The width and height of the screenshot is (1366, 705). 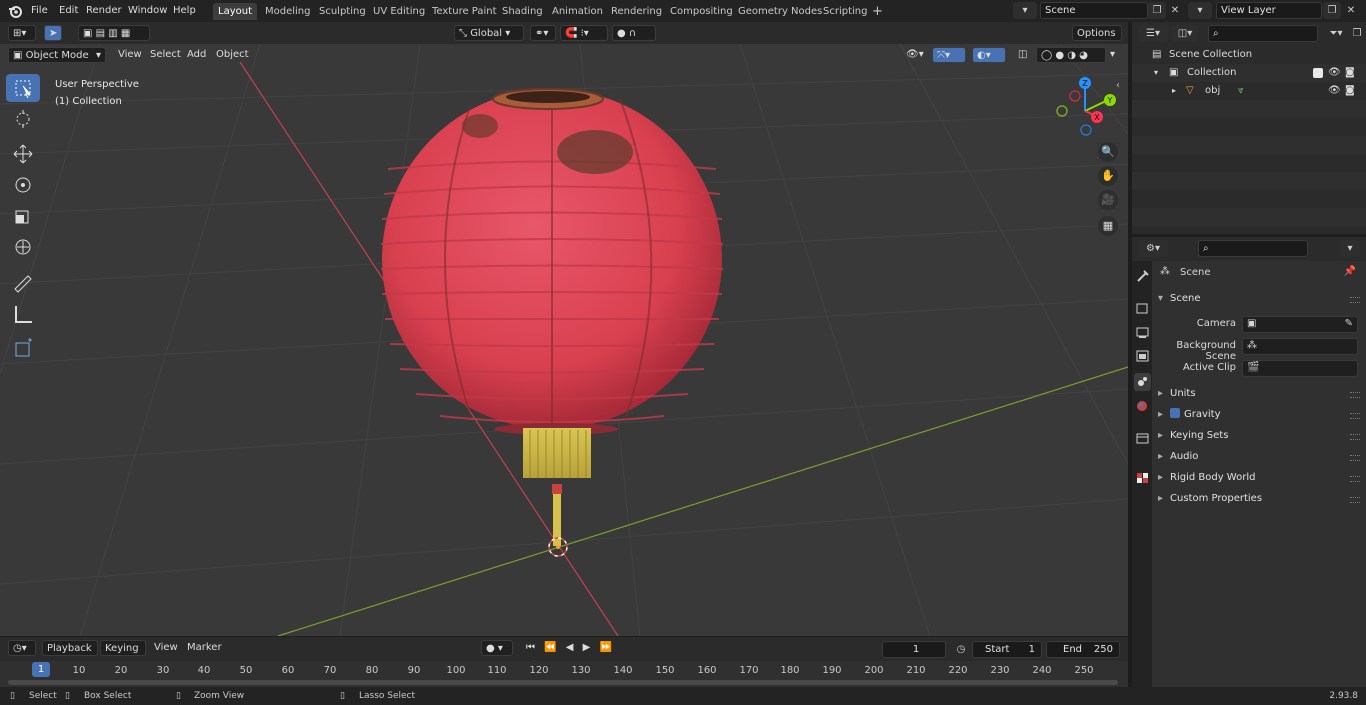 What do you see at coordinates (68, 11) in the screenshot?
I see `menu-edit: Edit` at bounding box center [68, 11].